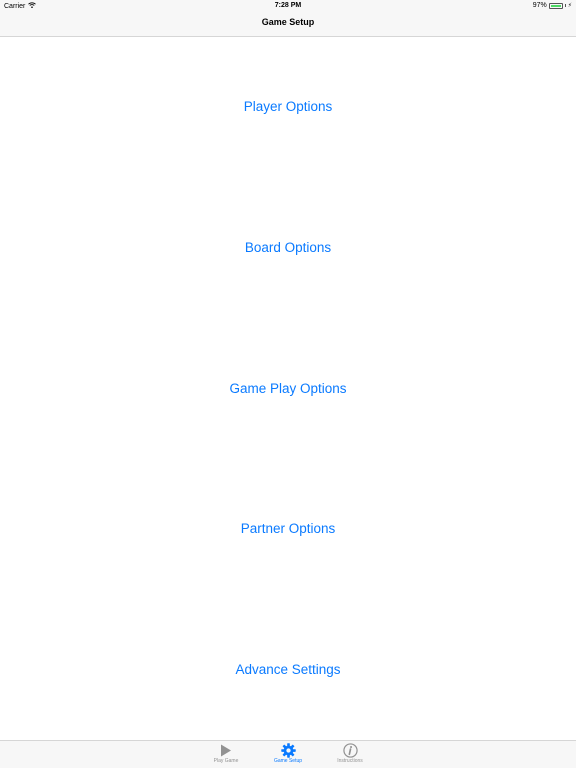  I want to click on battery-percent: 97%, so click(539, 5).